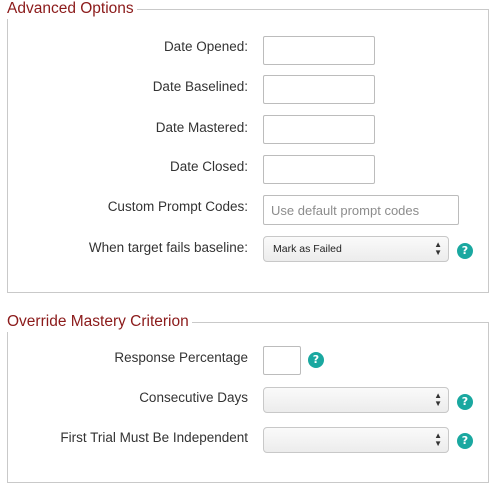  Describe the element at coordinates (99, 322) in the screenshot. I see `override-mastery-legend: Override Mastery Criterion` at that location.